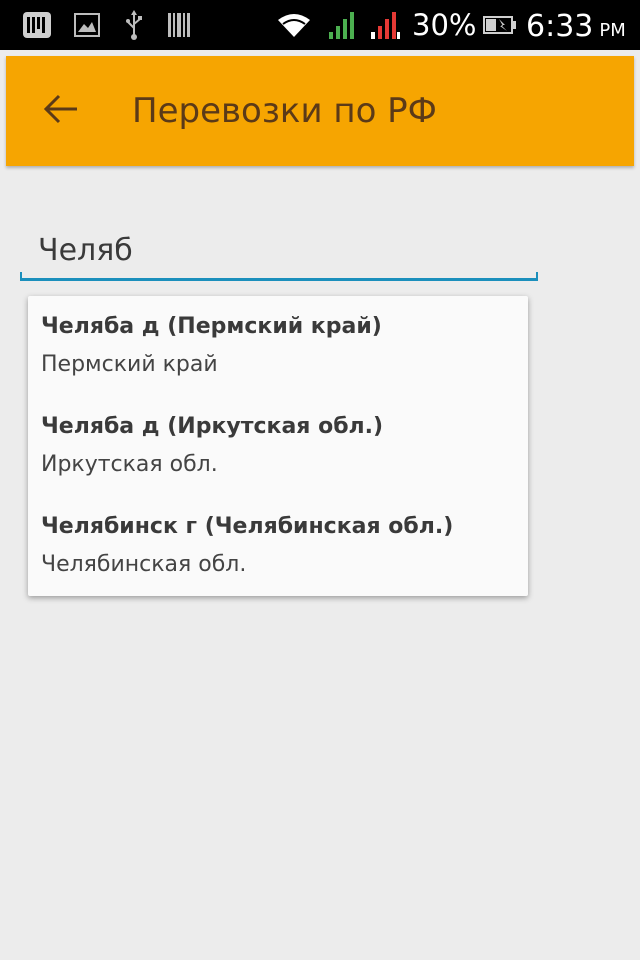  I want to click on image-notification-icon, so click(87, 25).